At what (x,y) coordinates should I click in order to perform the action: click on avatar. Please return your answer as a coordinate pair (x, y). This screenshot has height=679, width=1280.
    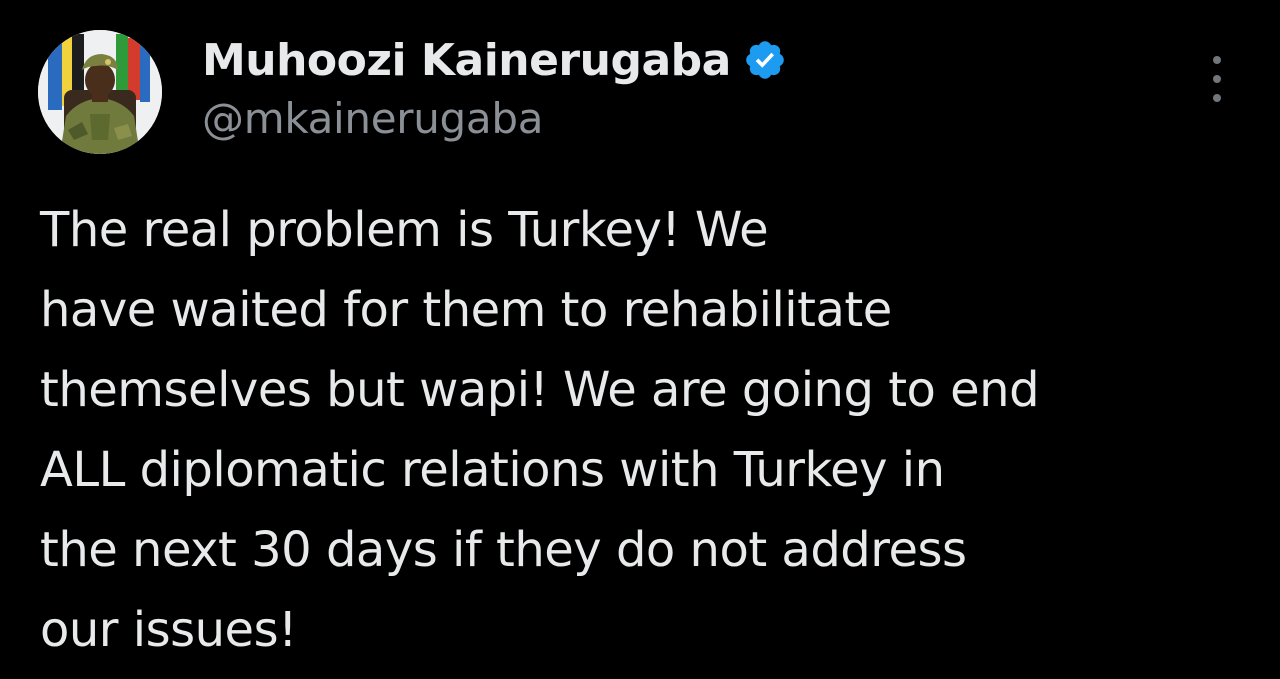
    Looking at the image, I should click on (100, 92).